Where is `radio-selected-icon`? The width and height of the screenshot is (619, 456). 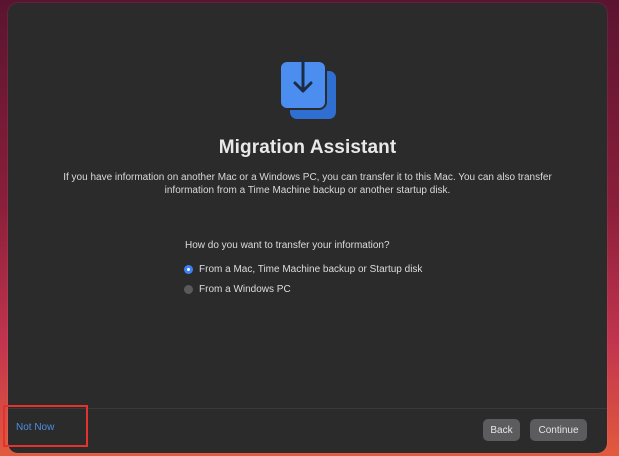
radio-selected-icon is located at coordinates (188, 269).